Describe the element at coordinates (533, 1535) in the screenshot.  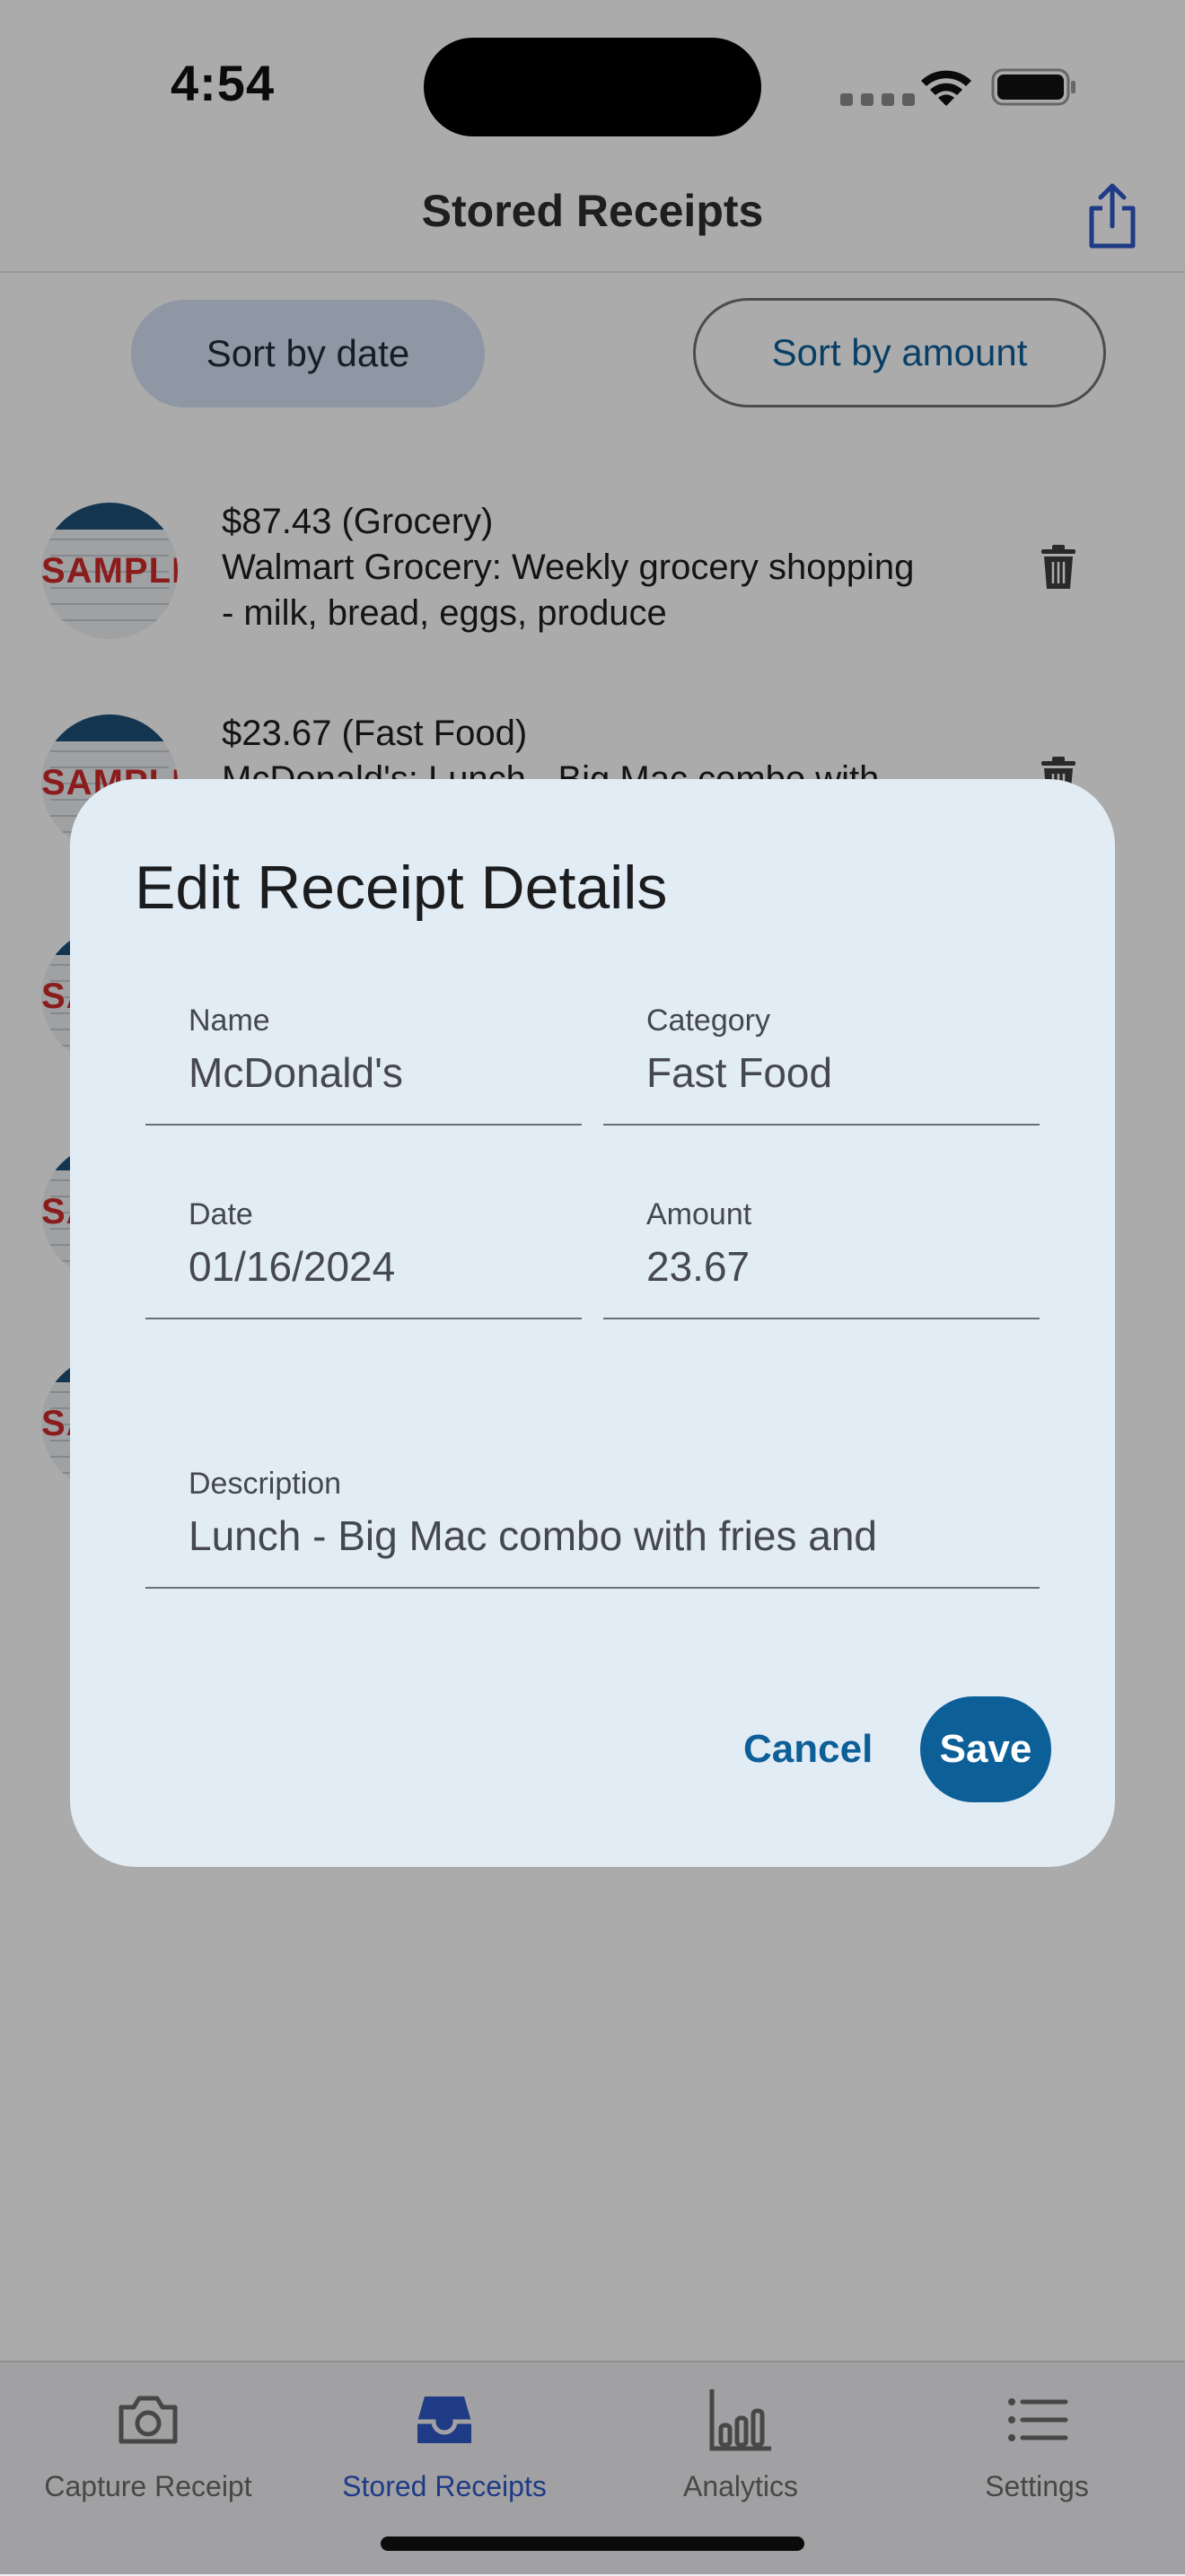
I see `description-value: Lunch - Big Mac combo with fries and` at that location.